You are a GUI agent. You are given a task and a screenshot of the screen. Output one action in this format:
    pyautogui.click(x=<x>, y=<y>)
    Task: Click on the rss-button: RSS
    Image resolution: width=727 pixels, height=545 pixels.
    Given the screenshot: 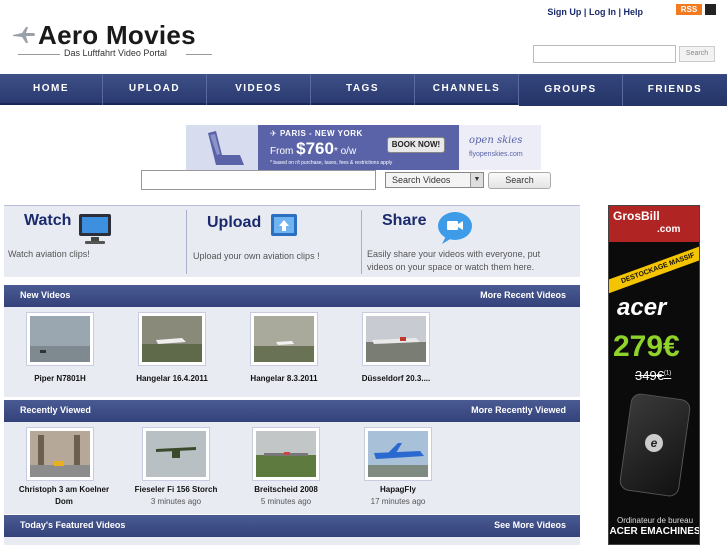 What is the action you would take?
    pyautogui.click(x=689, y=9)
    